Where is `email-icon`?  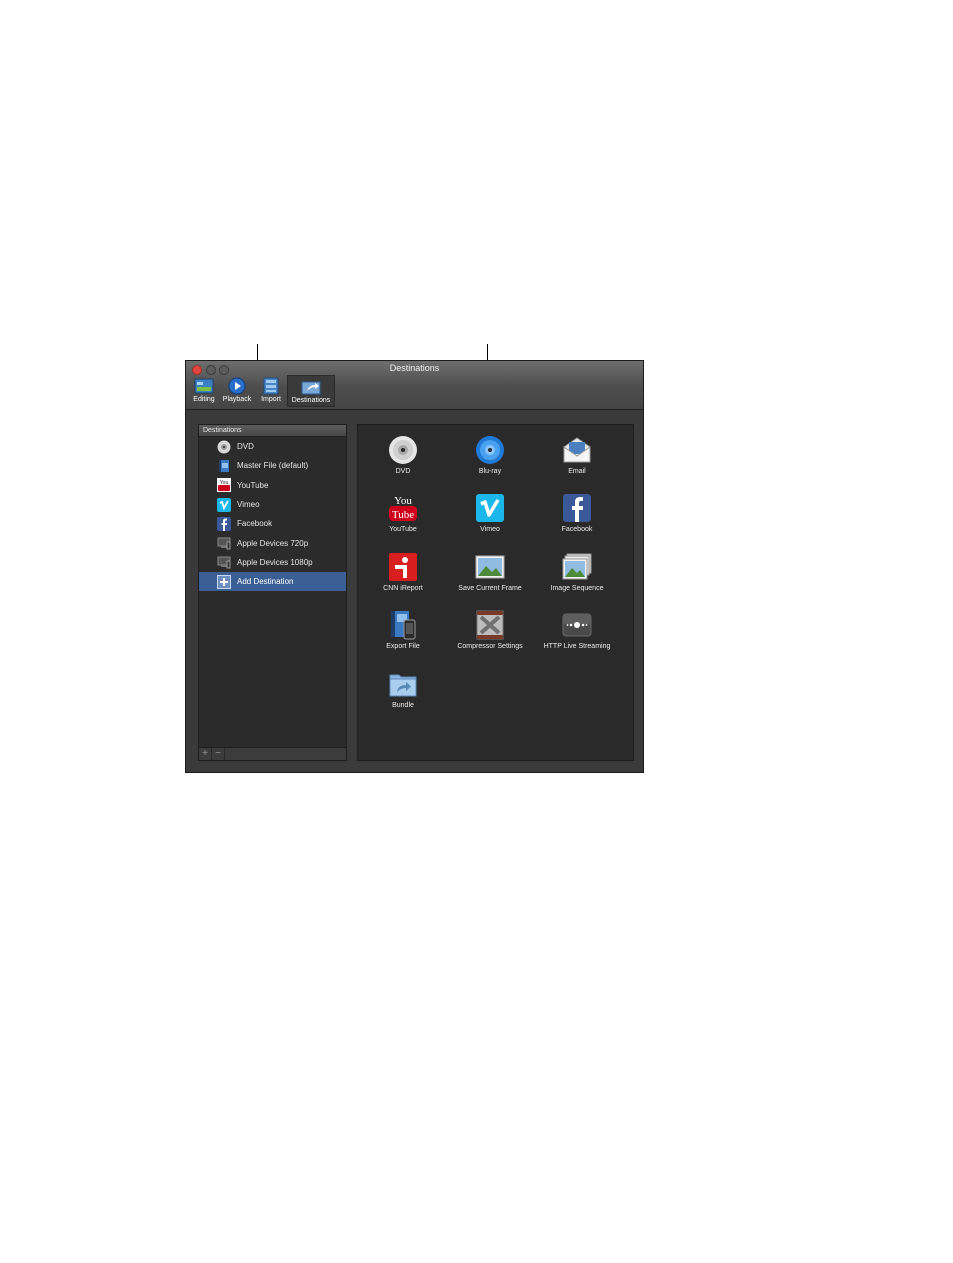 email-icon is located at coordinates (577, 450).